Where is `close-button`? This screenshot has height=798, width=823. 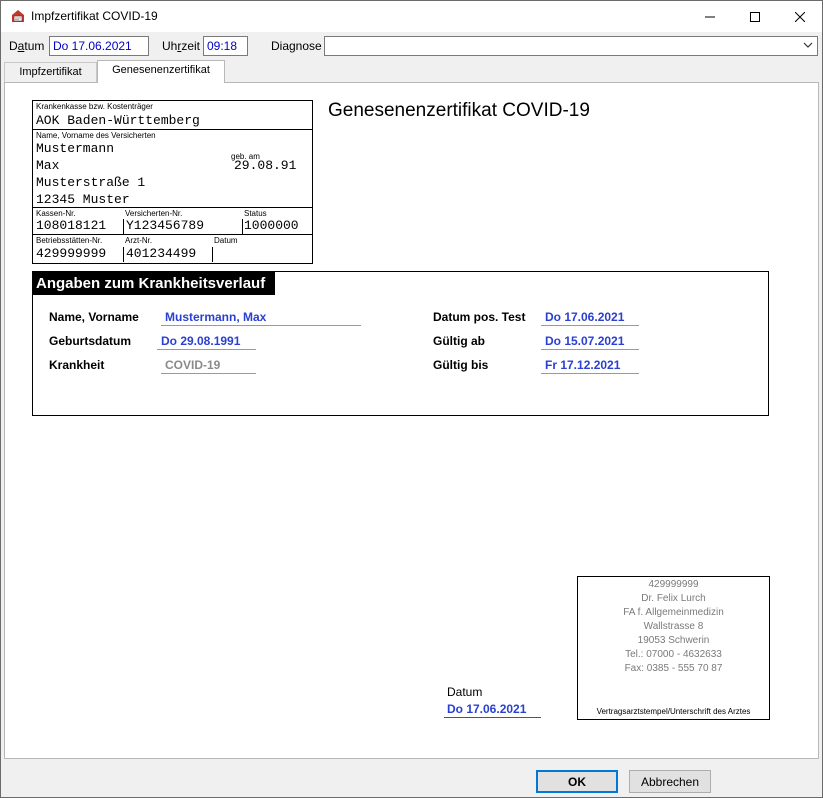
close-button is located at coordinates (799, 16).